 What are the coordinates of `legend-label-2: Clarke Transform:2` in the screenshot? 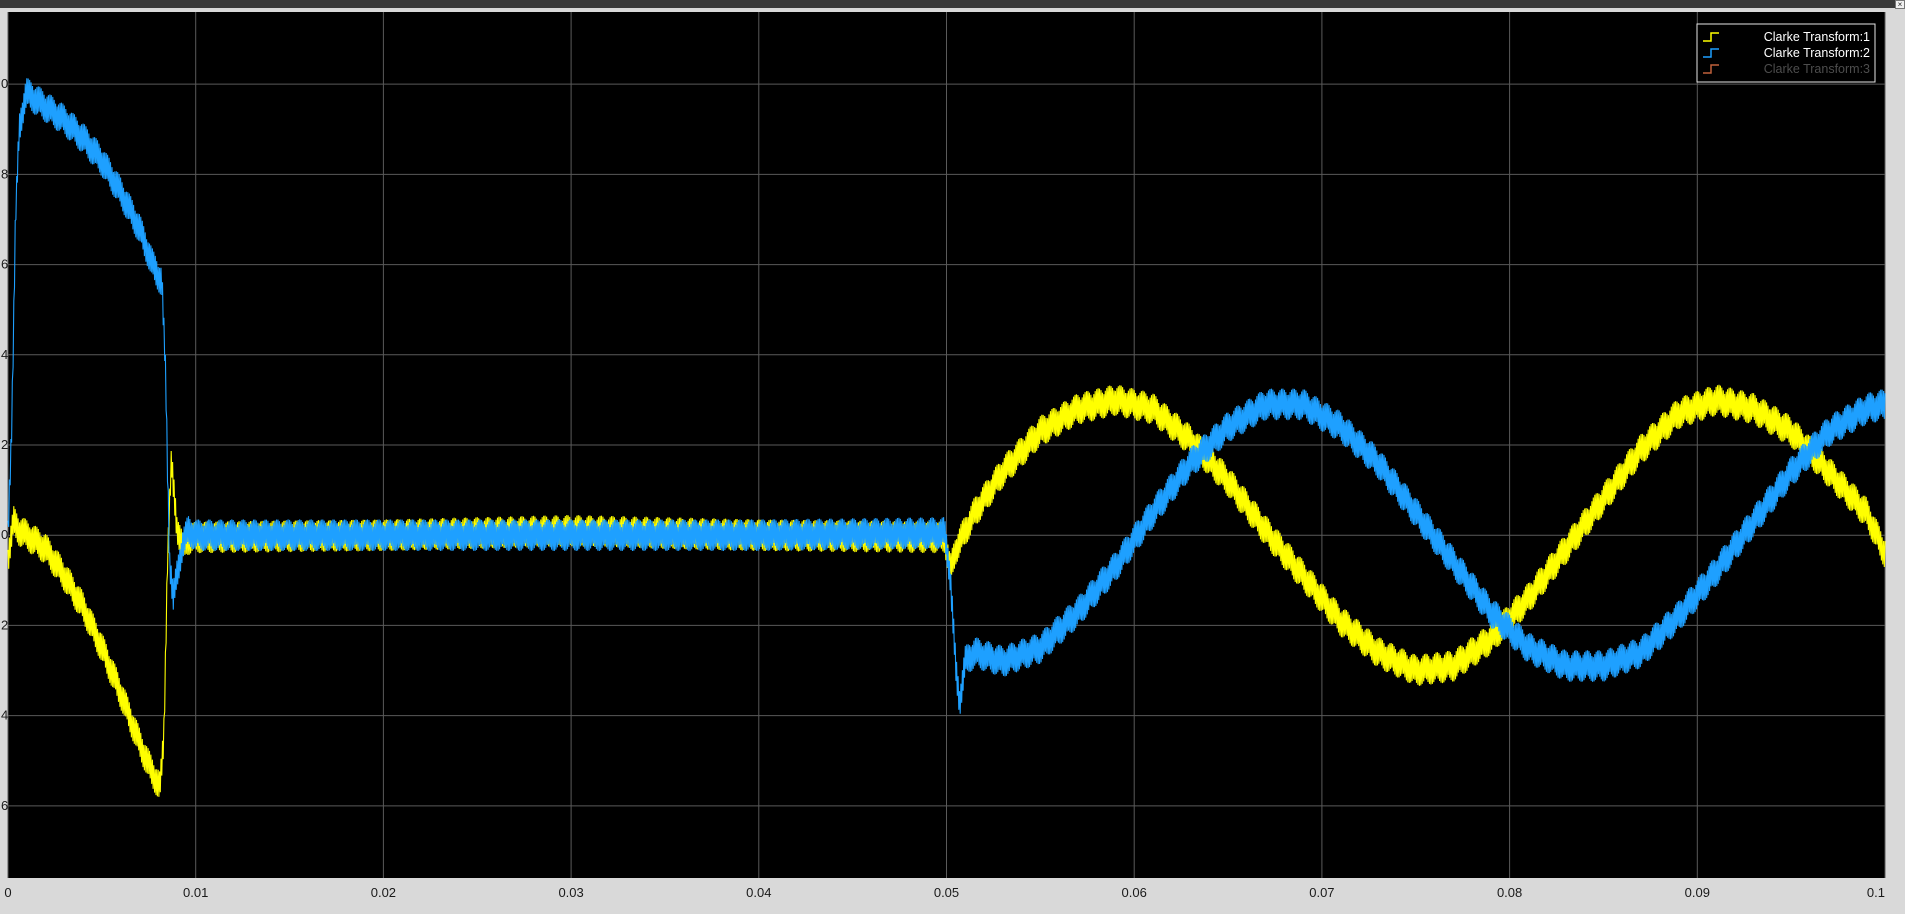 It's located at (1817, 53).